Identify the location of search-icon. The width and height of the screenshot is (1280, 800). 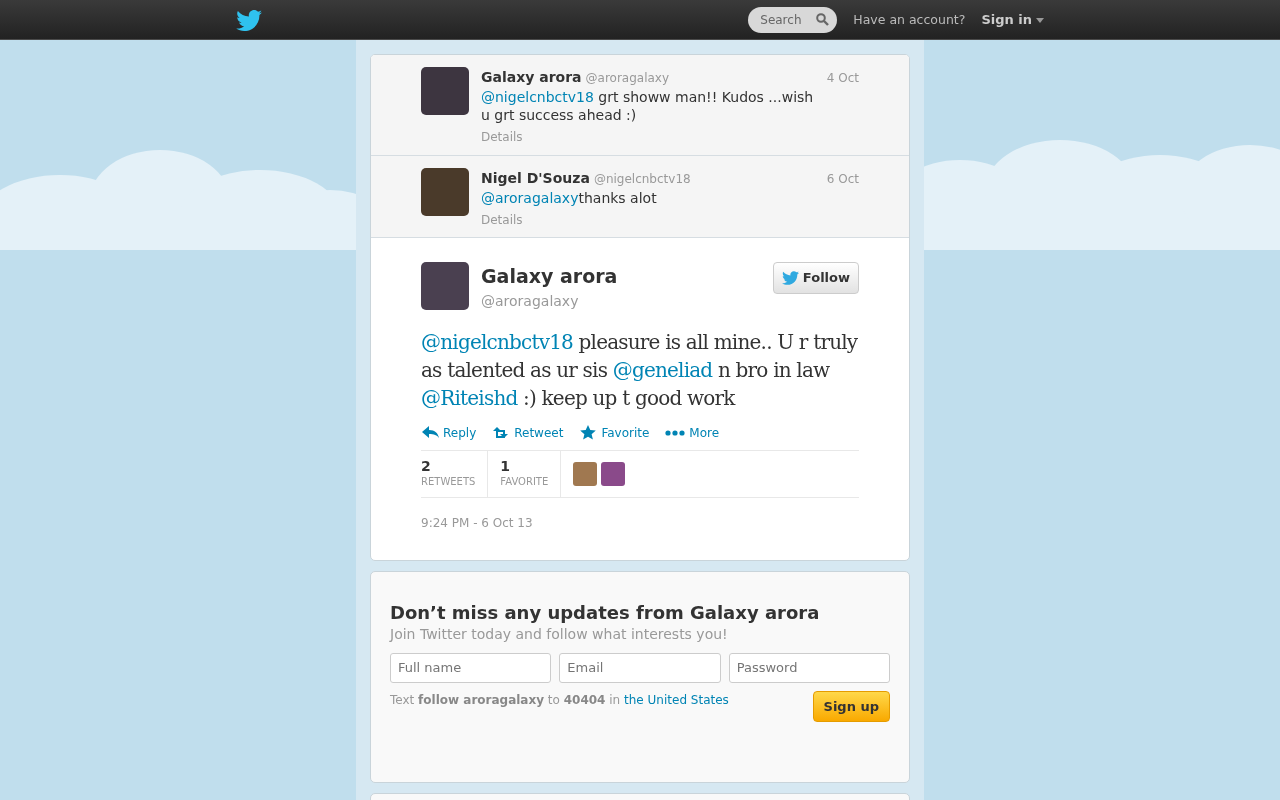
(823, 19).